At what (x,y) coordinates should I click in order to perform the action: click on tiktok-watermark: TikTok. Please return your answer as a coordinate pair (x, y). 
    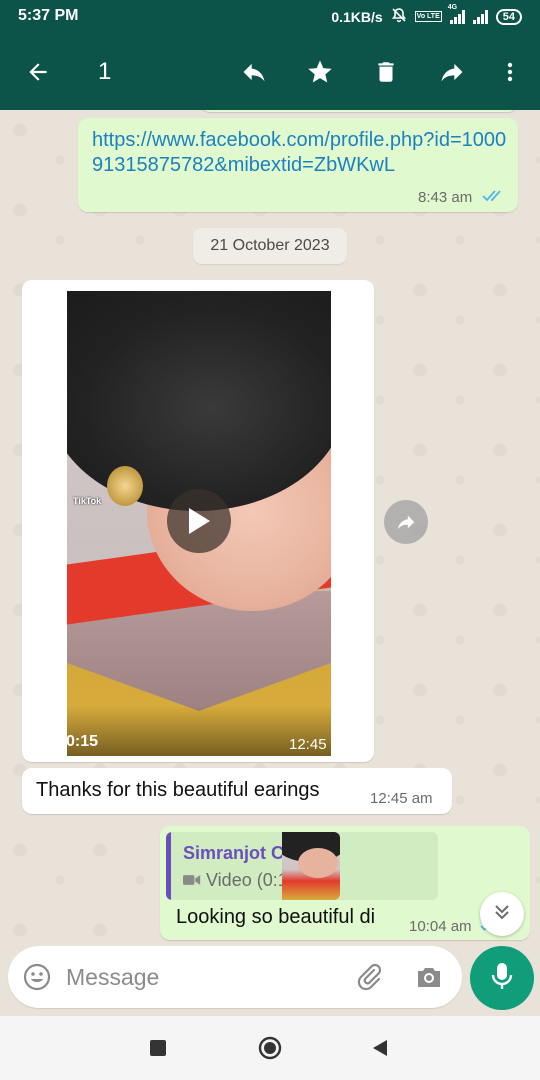
    Looking at the image, I should click on (87, 501).